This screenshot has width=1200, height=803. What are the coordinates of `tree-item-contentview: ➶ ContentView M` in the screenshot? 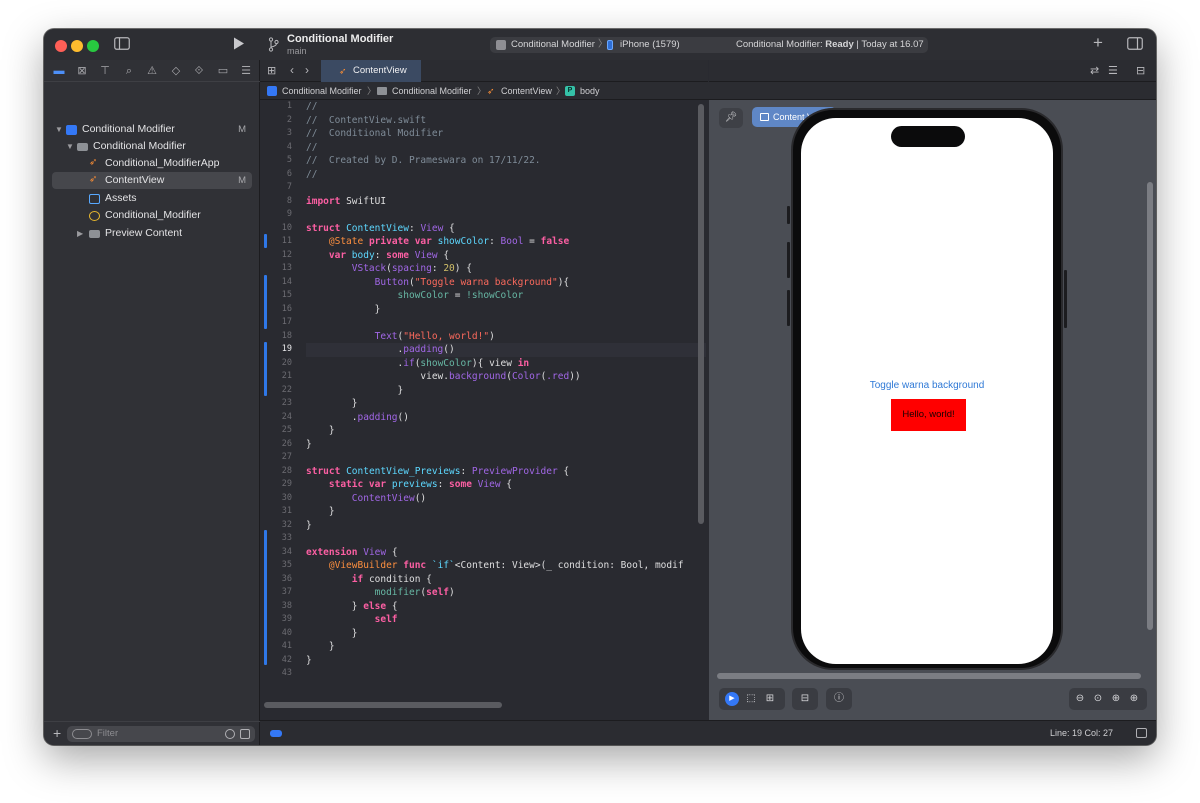 It's located at (152, 180).